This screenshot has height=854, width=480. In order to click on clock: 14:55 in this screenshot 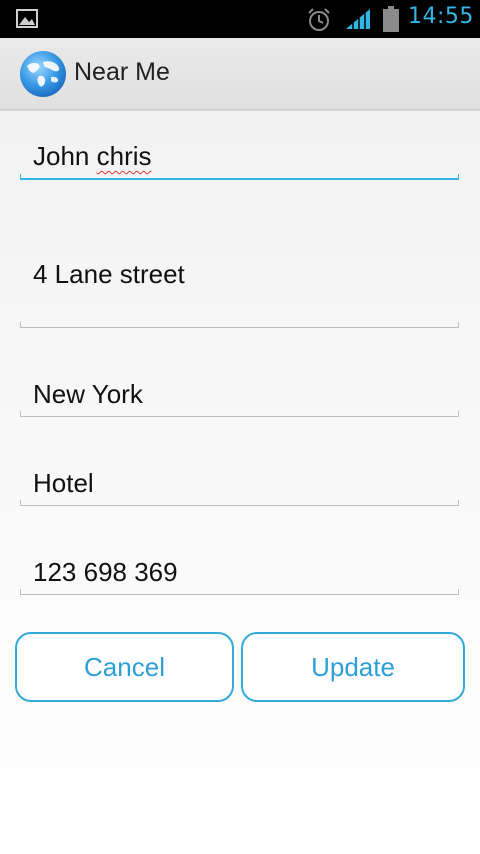, I will do `click(441, 16)`.